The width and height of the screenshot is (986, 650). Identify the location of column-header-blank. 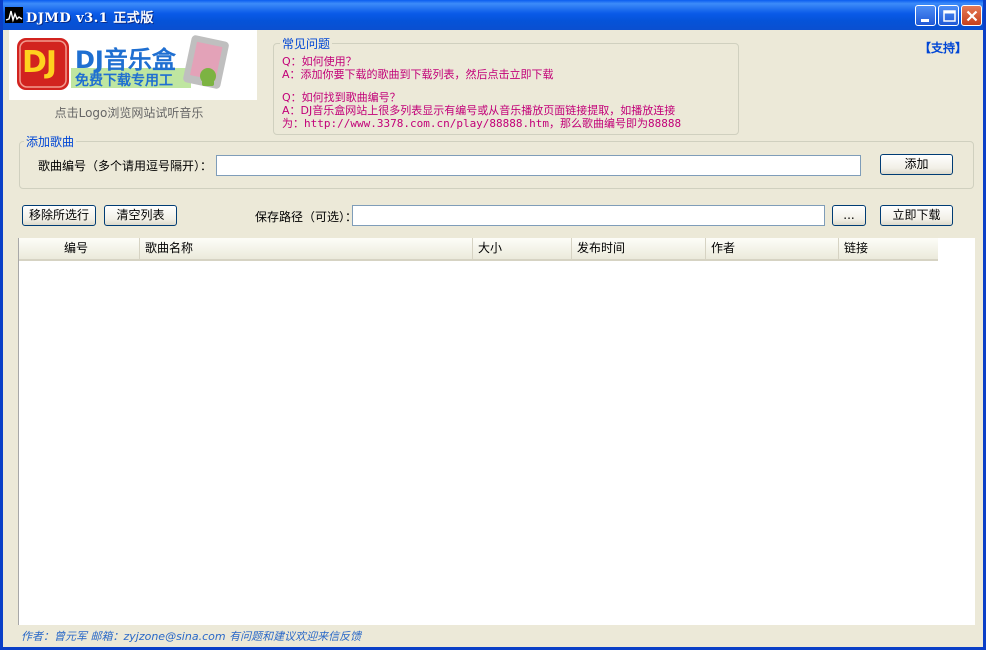
(39, 248).